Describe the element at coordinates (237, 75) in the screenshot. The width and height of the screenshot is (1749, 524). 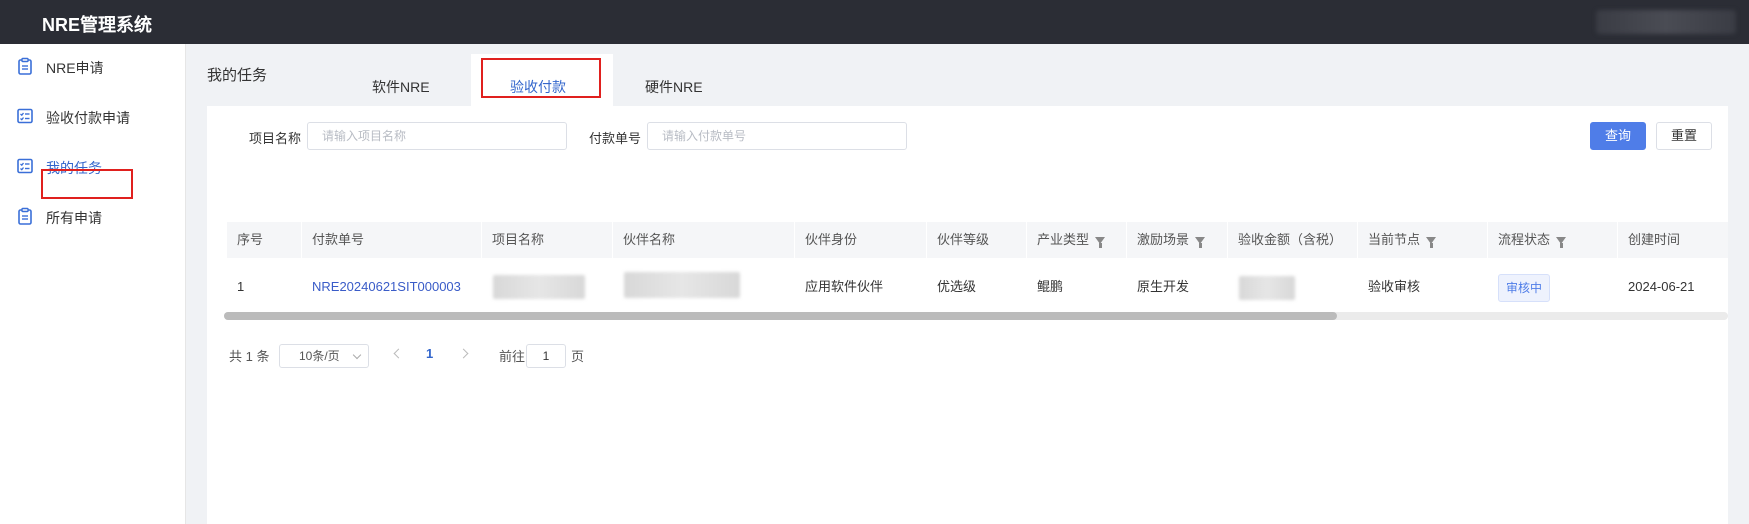
I see `page-title: 我的任务` at that location.